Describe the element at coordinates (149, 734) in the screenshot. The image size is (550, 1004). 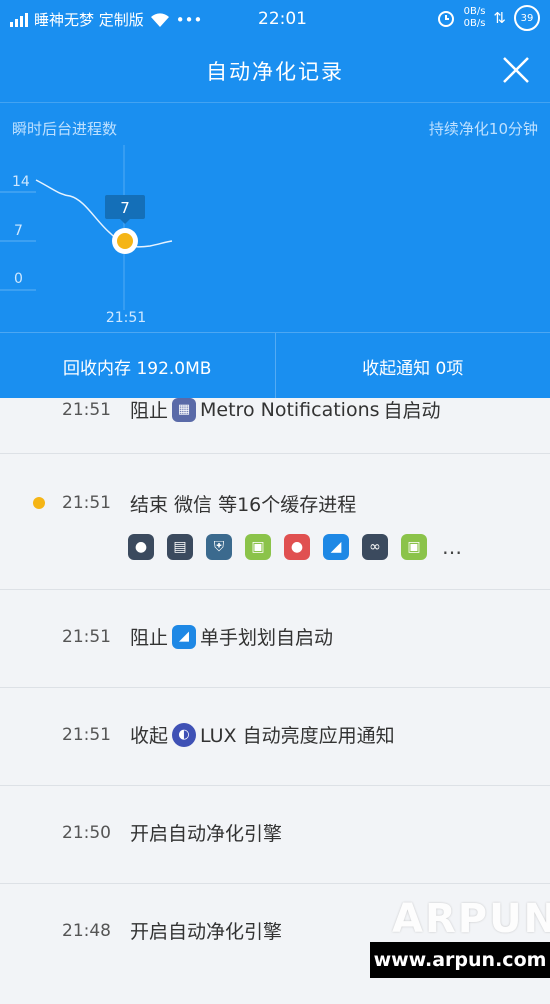
I see `record-action: 收起` at that location.